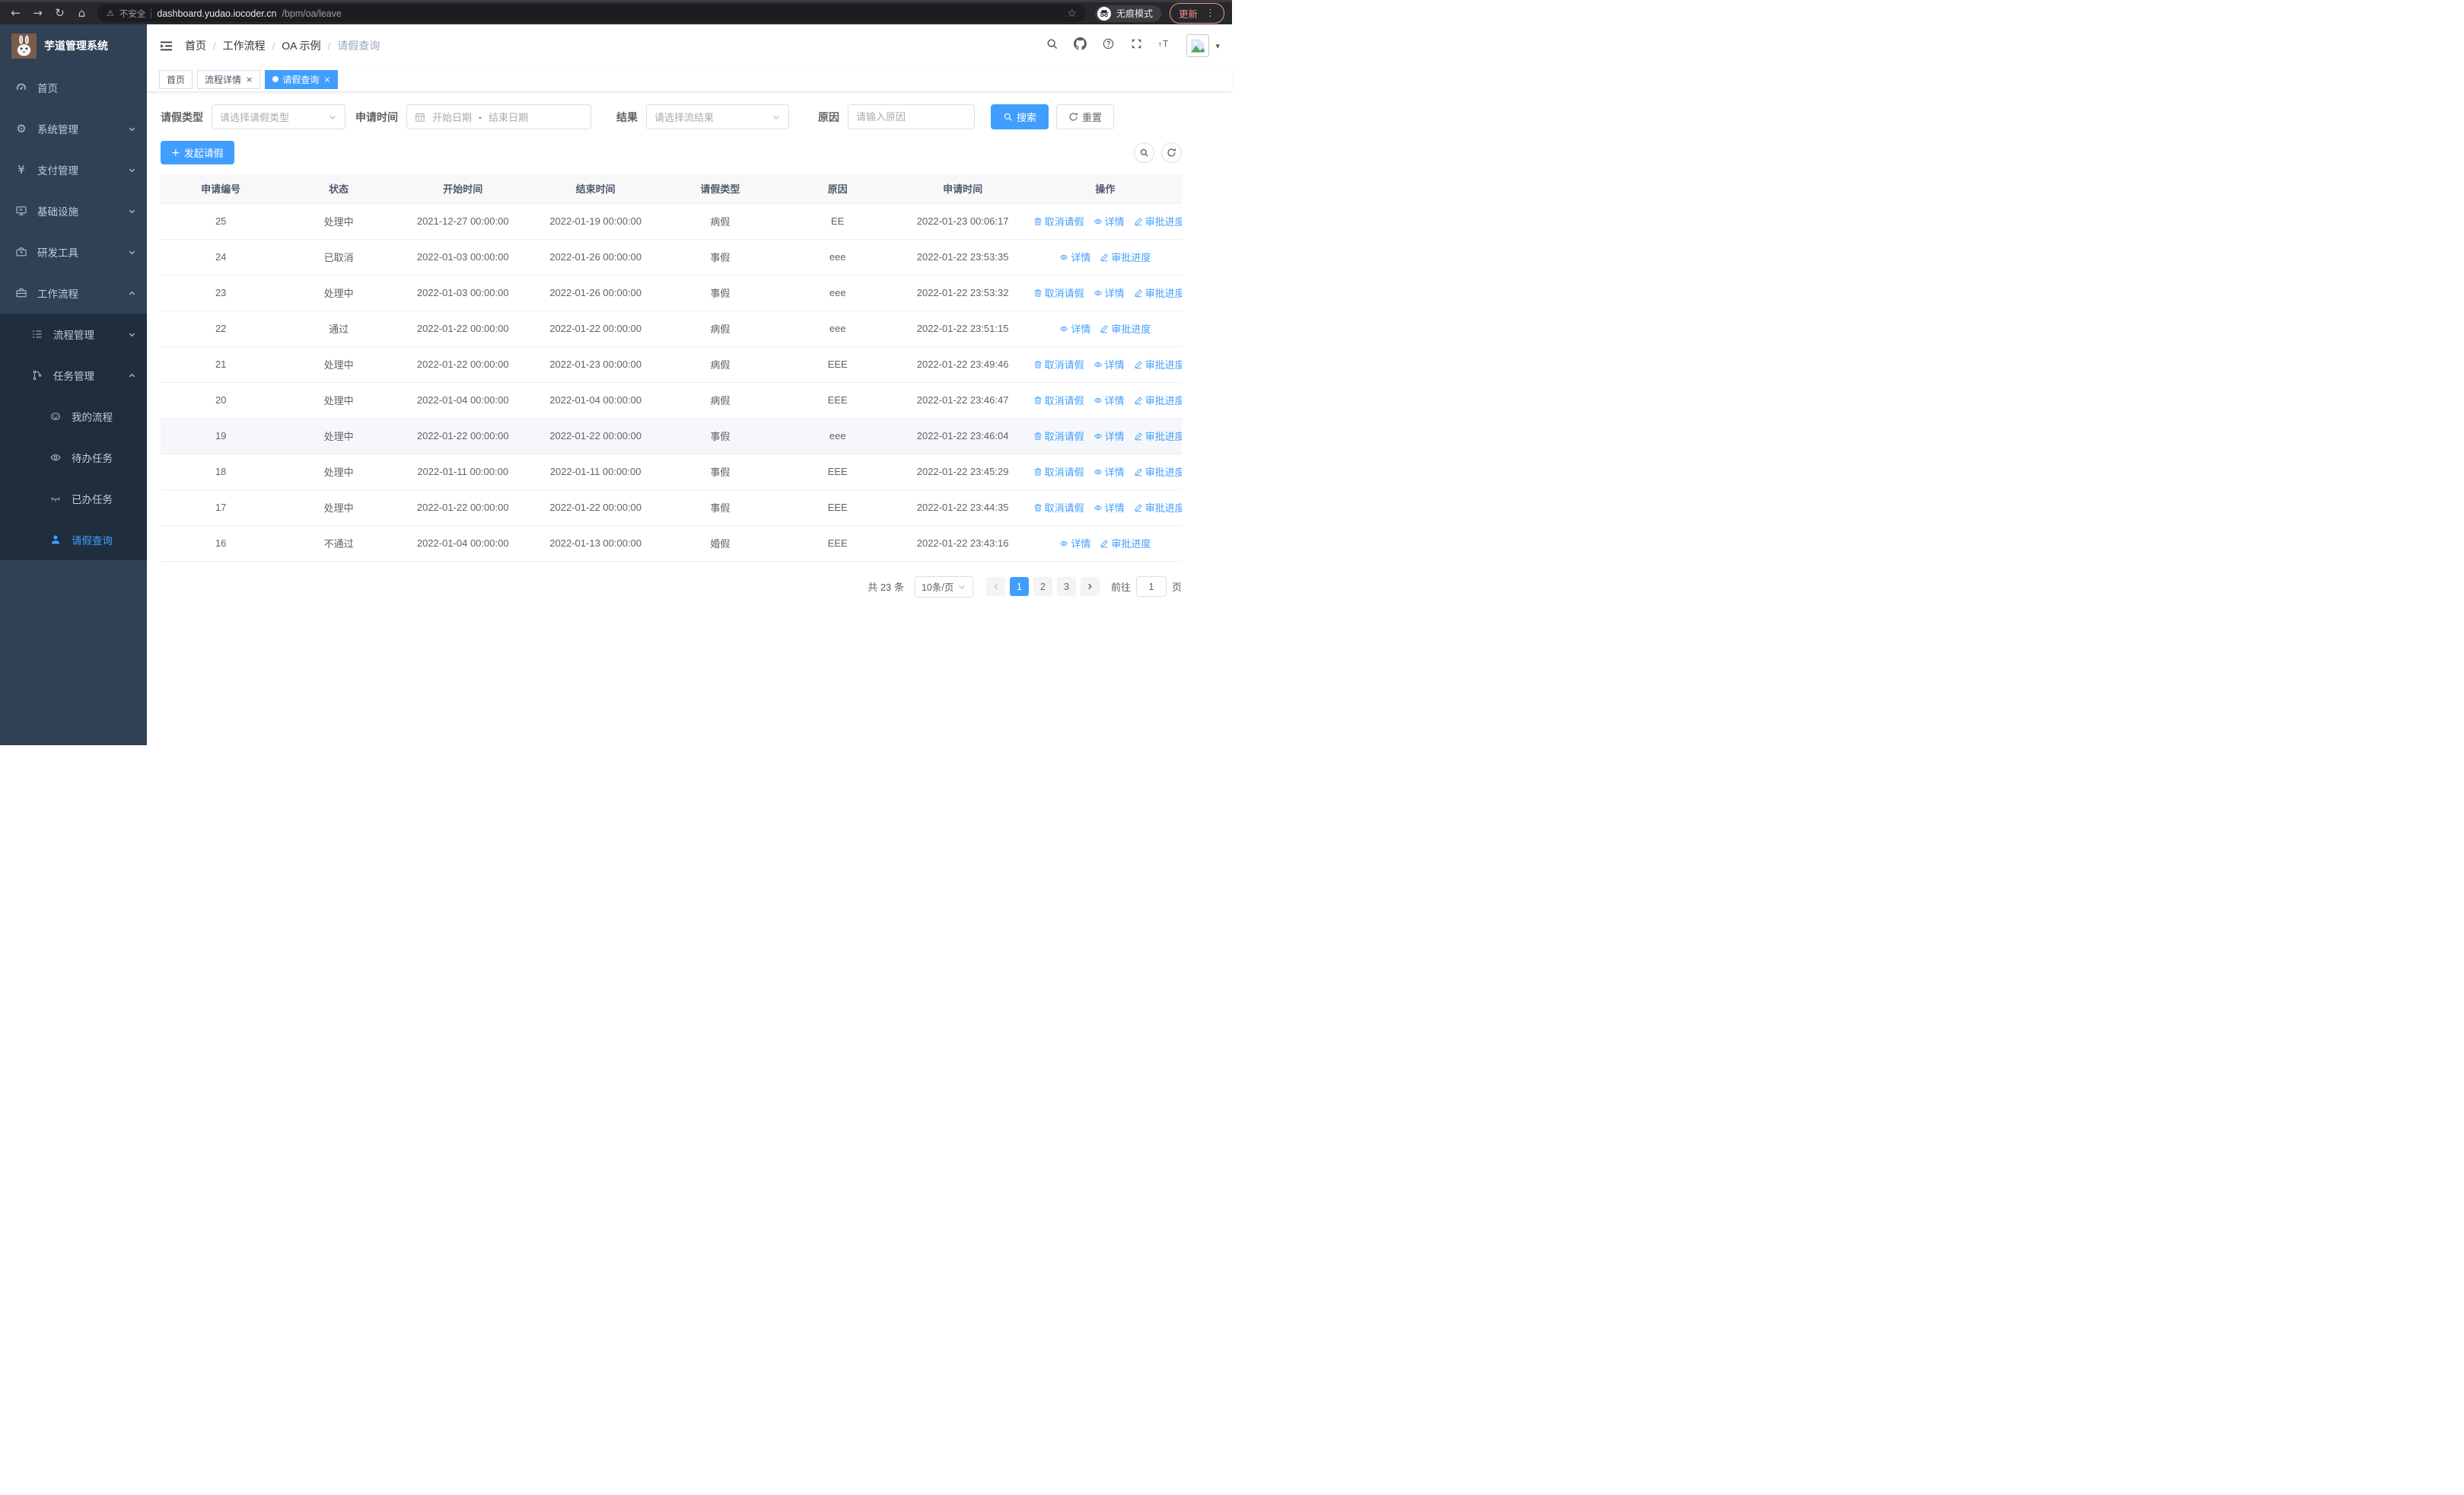 Image resolution: width=2464 pixels, height=1495 pixels. Describe the element at coordinates (1210, 13) in the screenshot. I see `browser-menu-icon: ⋮` at that location.